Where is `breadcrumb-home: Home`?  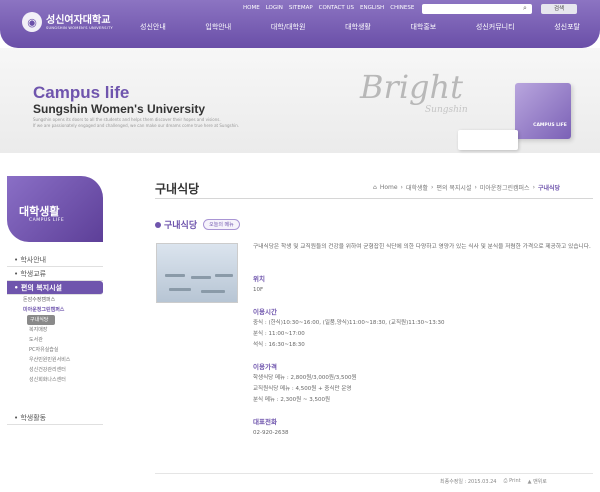
breadcrumb-home: Home is located at coordinates (389, 187).